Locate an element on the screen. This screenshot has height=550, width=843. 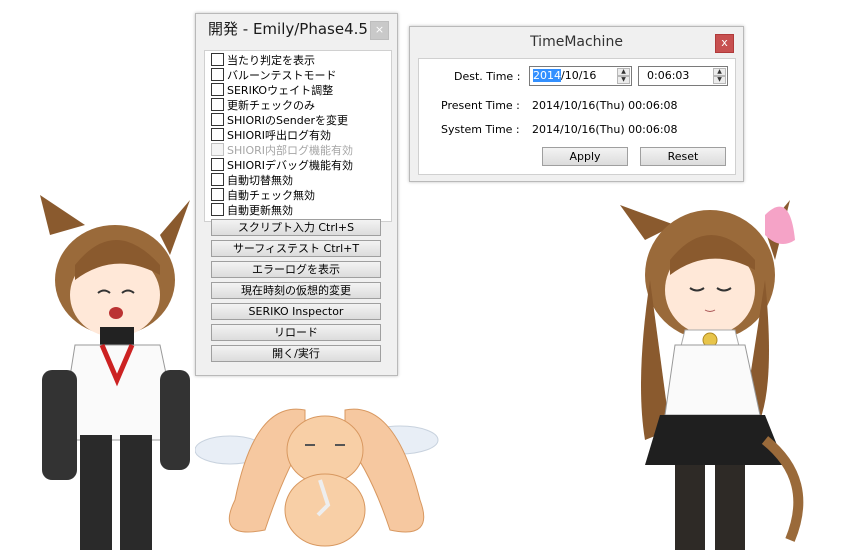
checkbox-auto-check-off: 自動チェック無効 is located at coordinates (263, 195).